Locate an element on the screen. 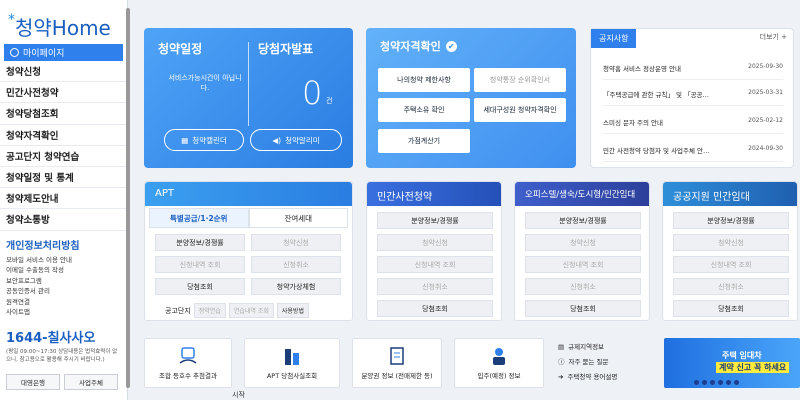 Image resolution: width=800 pixels, height=400 pixels. apt-winner-button: 당첨조회 is located at coordinates (200, 286).